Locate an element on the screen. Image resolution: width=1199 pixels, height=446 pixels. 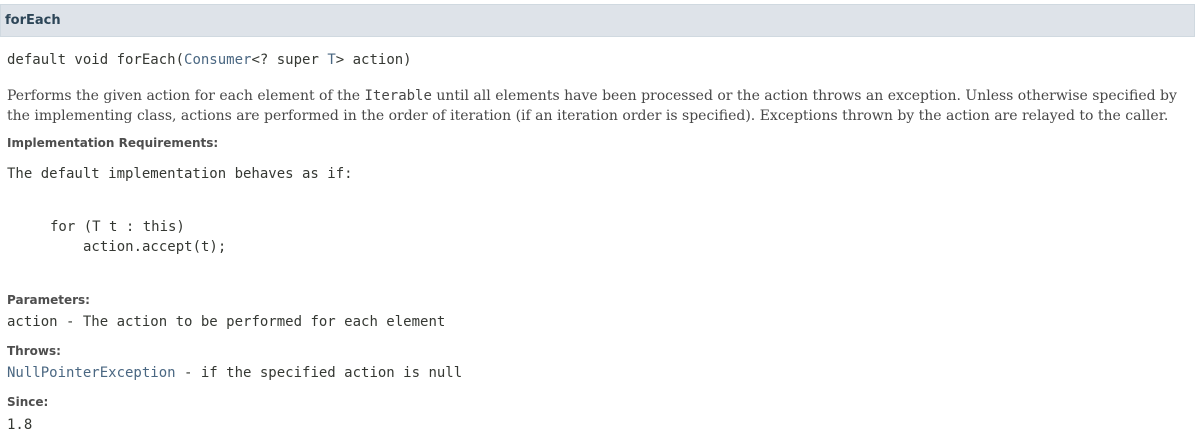
method-header: forEach is located at coordinates (597, 20).